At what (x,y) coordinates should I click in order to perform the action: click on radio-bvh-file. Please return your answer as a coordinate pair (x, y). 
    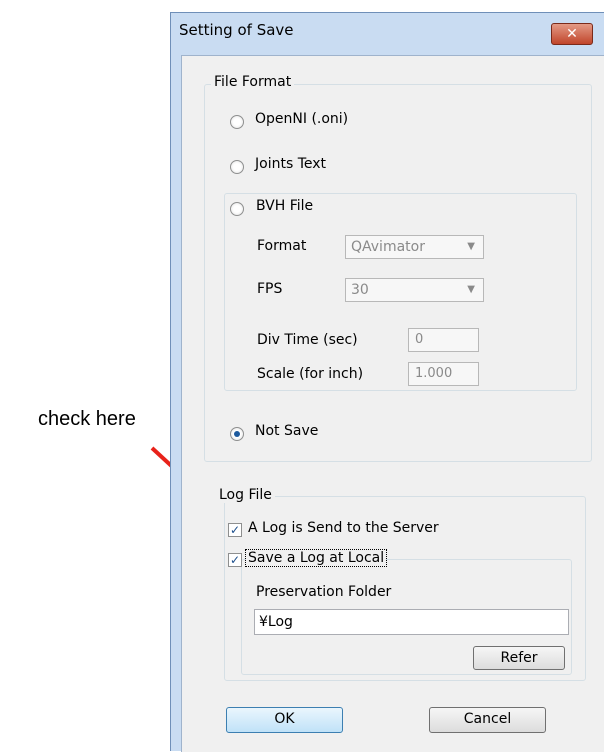
    Looking at the image, I should click on (237, 209).